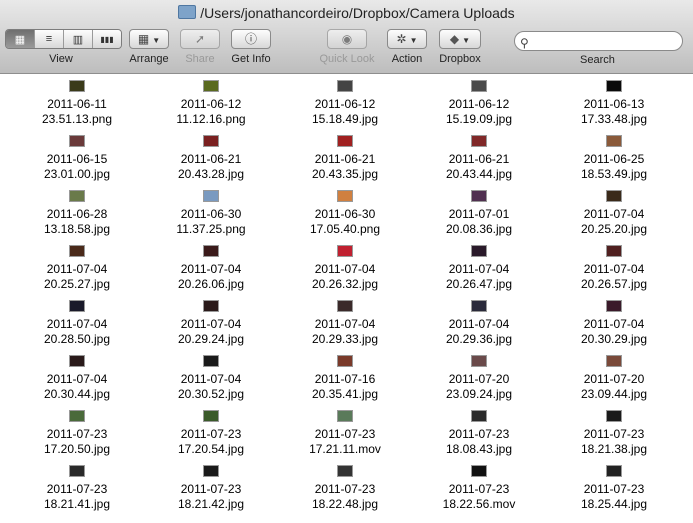 The image size is (693, 523). What do you see at coordinates (345, 497) in the screenshot?
I see `file-name: 2011-07-23 18.22.48.jpg` at bounding box center [345, 497].